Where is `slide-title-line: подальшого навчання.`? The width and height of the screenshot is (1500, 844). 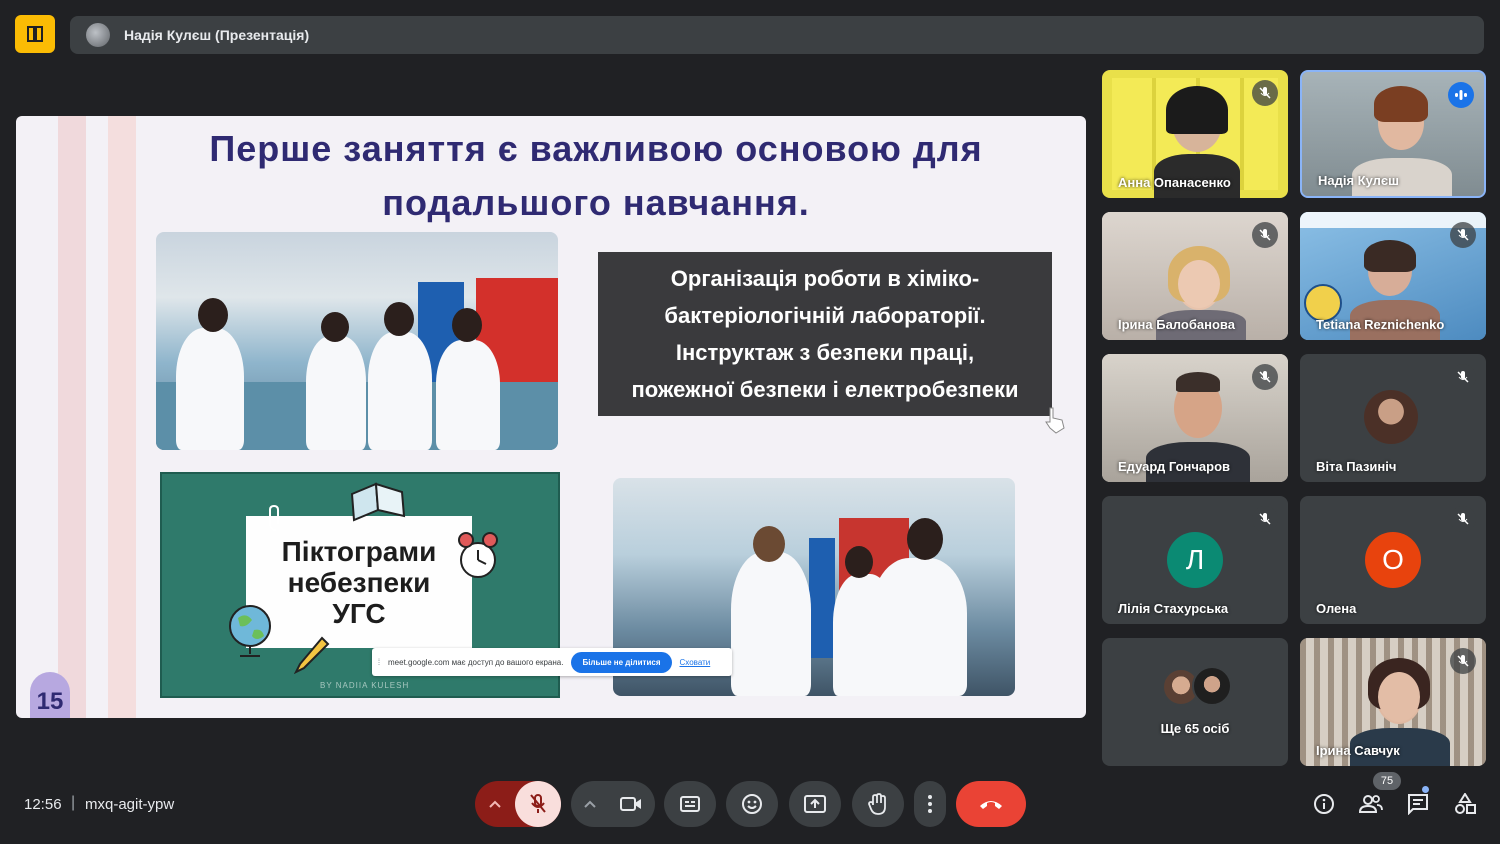
slide-title-line: подальшого навчання. is located at coordinates (596, 202).